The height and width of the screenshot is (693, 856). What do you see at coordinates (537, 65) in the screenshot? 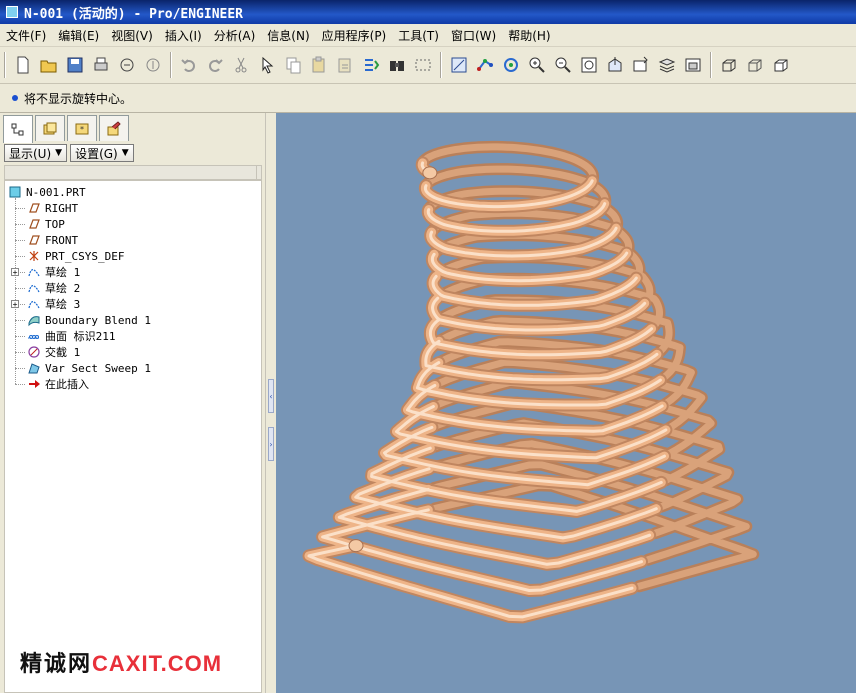
I see `zoom-in-icon` at bounding box center [537, 65].